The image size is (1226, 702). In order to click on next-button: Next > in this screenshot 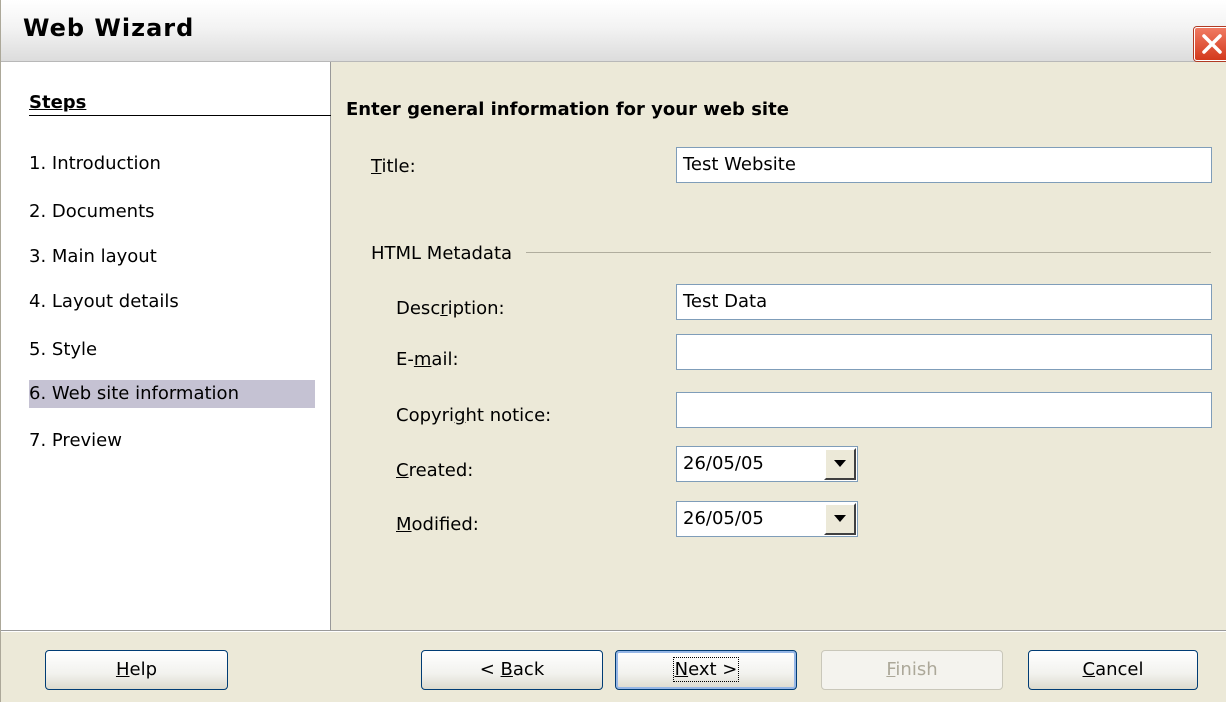, I will do `click(706, 670)`.